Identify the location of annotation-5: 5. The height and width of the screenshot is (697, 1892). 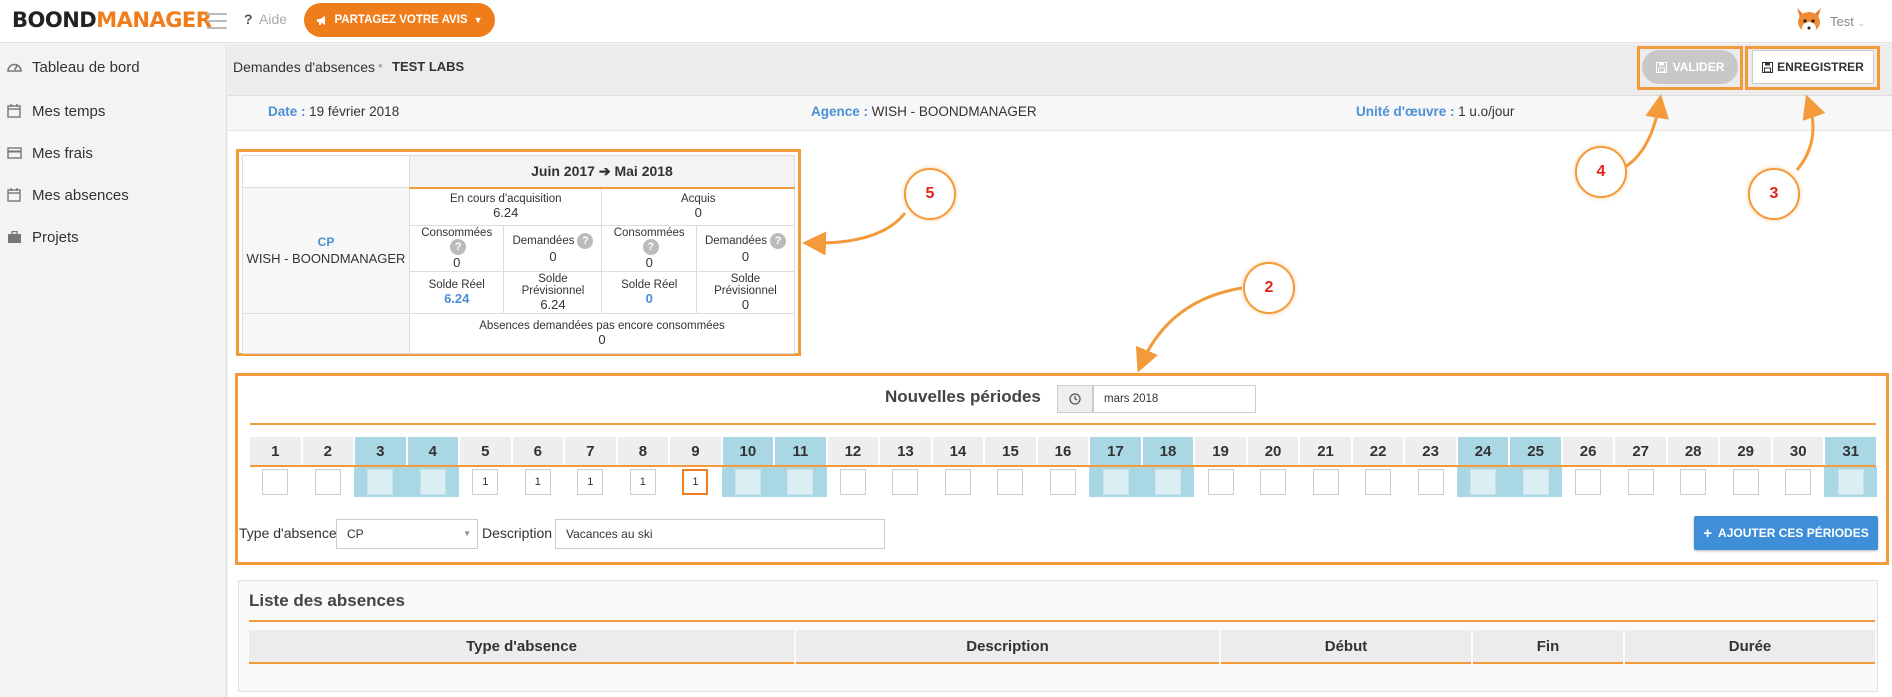
(930, 194).